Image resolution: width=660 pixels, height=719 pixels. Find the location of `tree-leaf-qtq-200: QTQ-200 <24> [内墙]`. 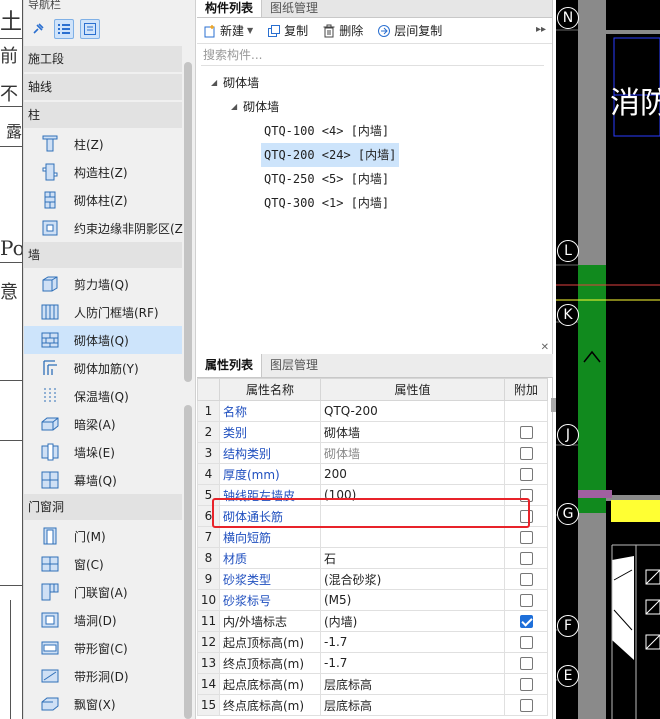

tree-leaf-qtq-200: QTQ-200 <24> [内墙] is located at coordinates (330, 155).